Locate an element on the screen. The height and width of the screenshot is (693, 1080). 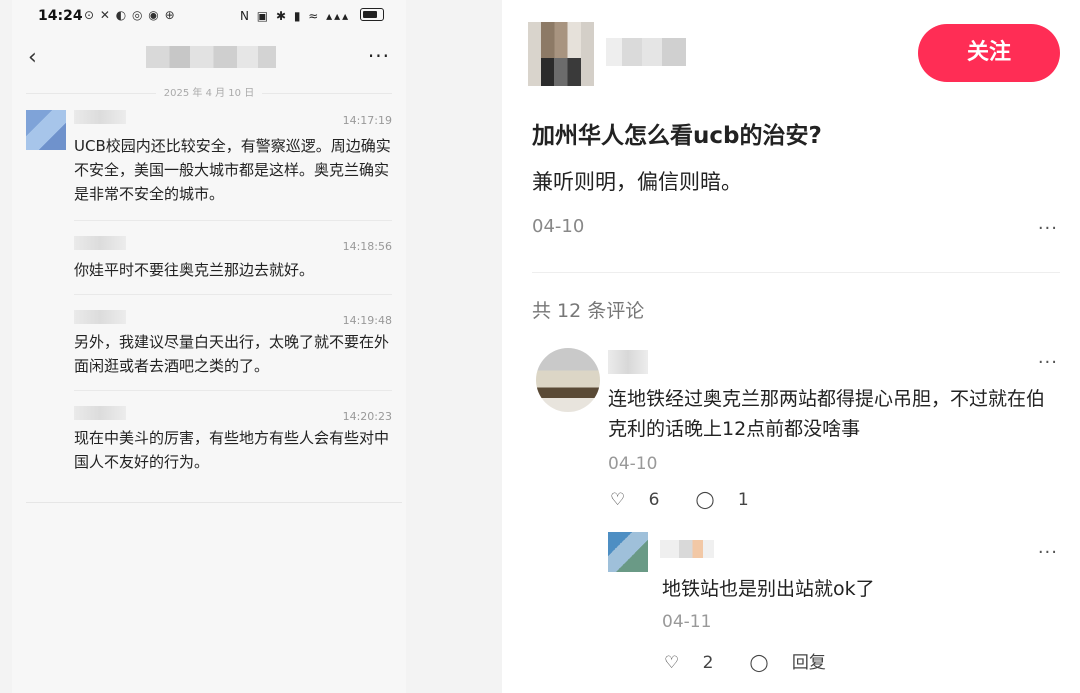
replier-avatar is located at coordinates (628, 552).